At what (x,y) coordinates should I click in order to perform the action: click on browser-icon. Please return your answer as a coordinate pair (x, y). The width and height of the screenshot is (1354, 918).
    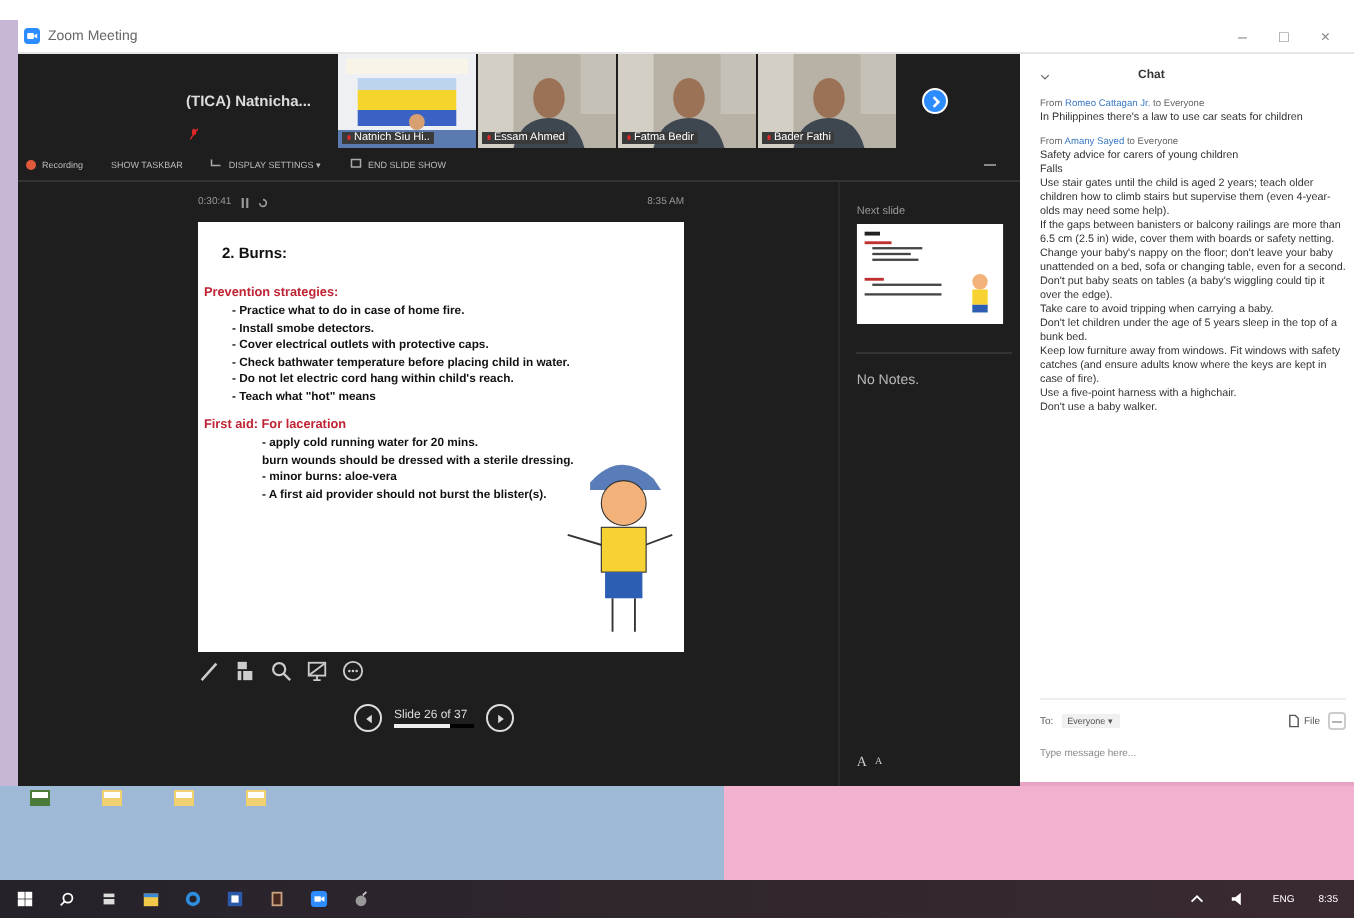
    Looking at the image, I should click on (193, 899).